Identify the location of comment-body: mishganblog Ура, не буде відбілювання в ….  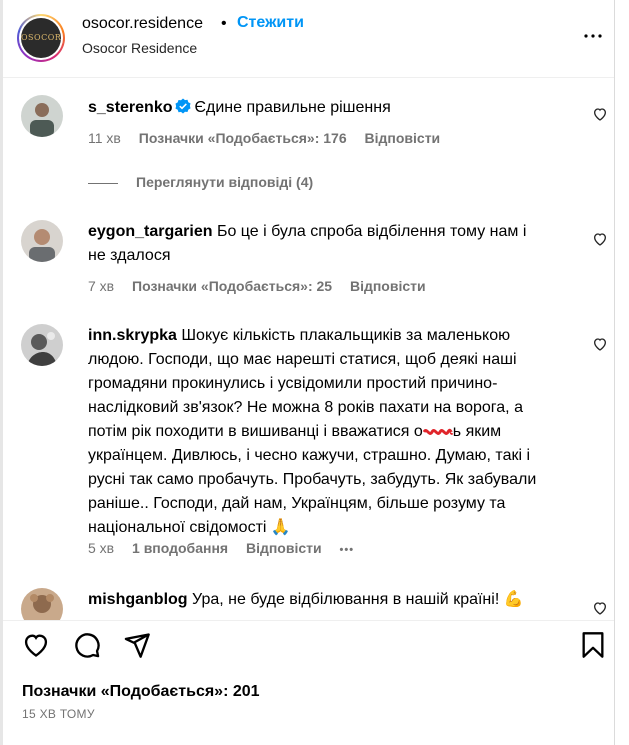
(306, 600).